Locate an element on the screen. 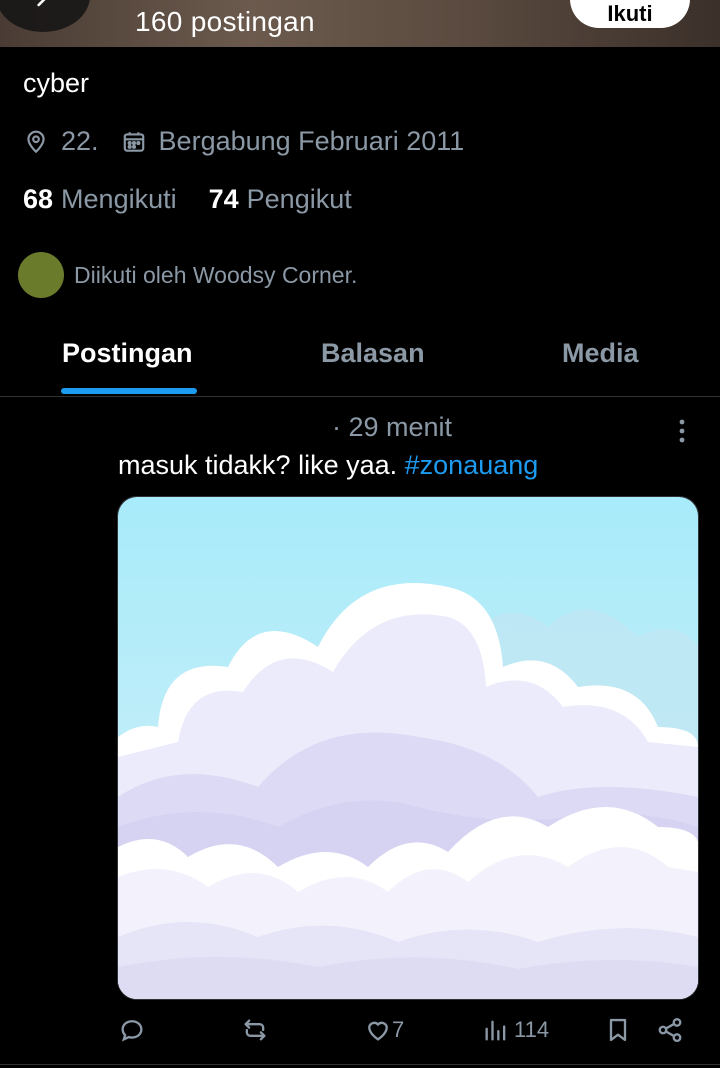 Image resolution: width=720 pixels, height=1068 pixels. views-icon is located at coordinates (495, 1030).